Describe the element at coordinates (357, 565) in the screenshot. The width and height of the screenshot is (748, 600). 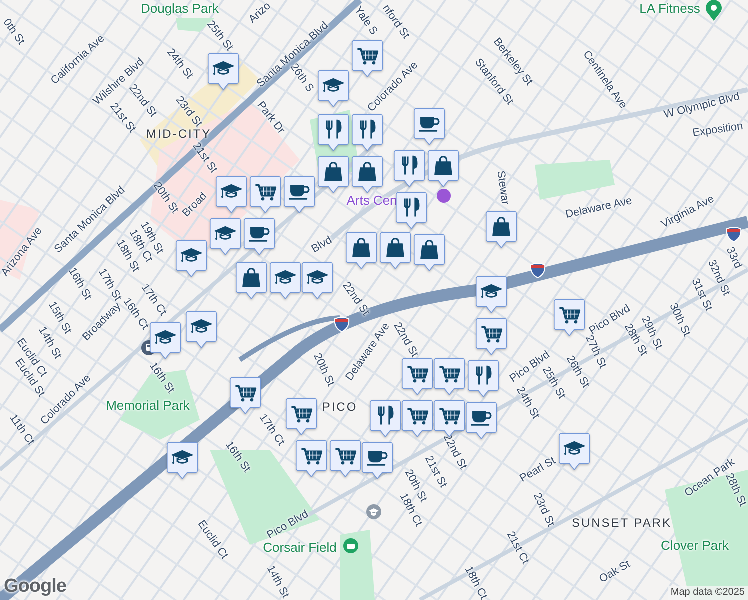
I see `park-area` at that location.